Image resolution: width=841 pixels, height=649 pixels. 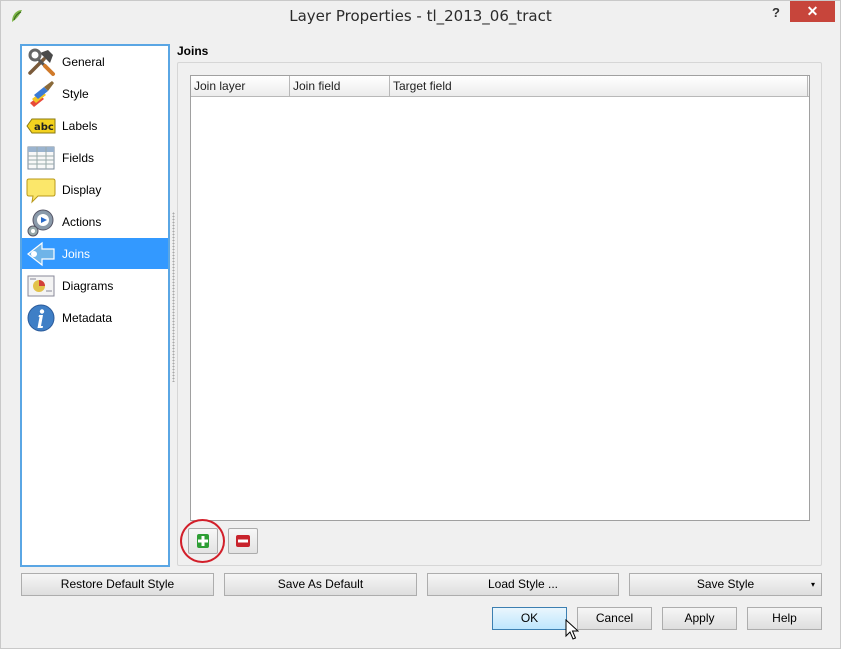 I want to click on dropdown-arrow-icon: ▾, so click(x=813, y=584).